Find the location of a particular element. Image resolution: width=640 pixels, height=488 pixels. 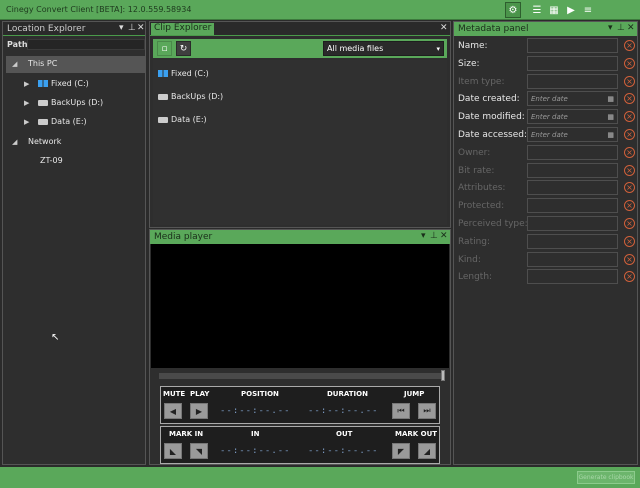

metadata-row: Date accessed: Enter date ▦ × is located at coordinates (547, 135).